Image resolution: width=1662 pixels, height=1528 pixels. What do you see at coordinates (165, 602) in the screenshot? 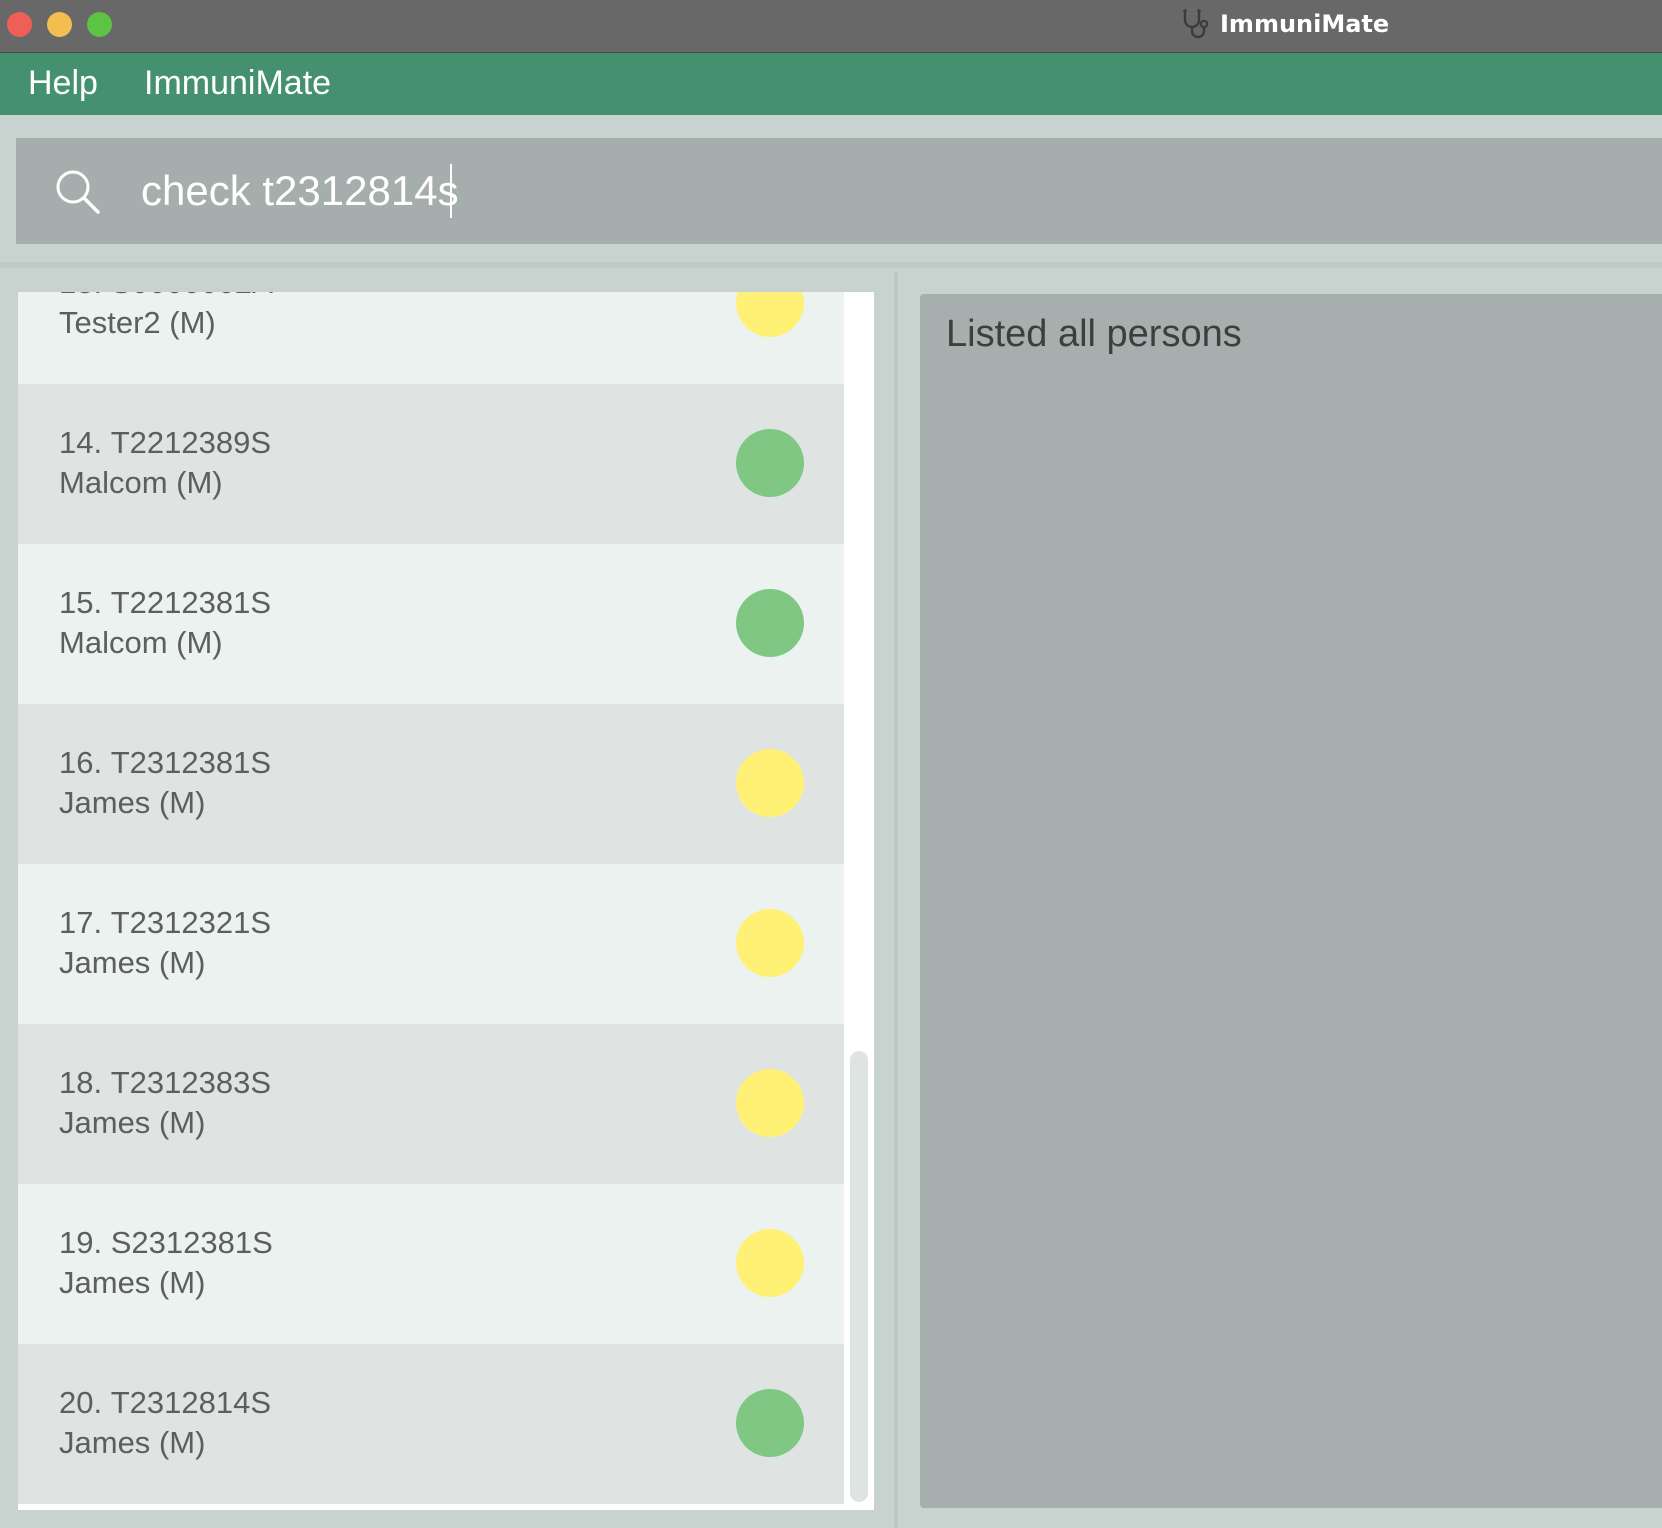
I see `person-id: 15. T2212381S` at bounding box center [165, 602].